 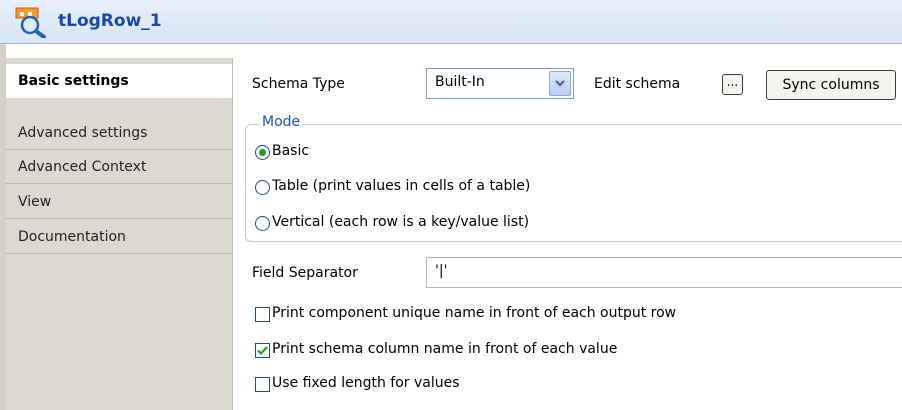 What do you see at coordinates (451, 22) in the screenshot?
I see `title-bar: tLogRow_1` at bounding box center [451, 22].